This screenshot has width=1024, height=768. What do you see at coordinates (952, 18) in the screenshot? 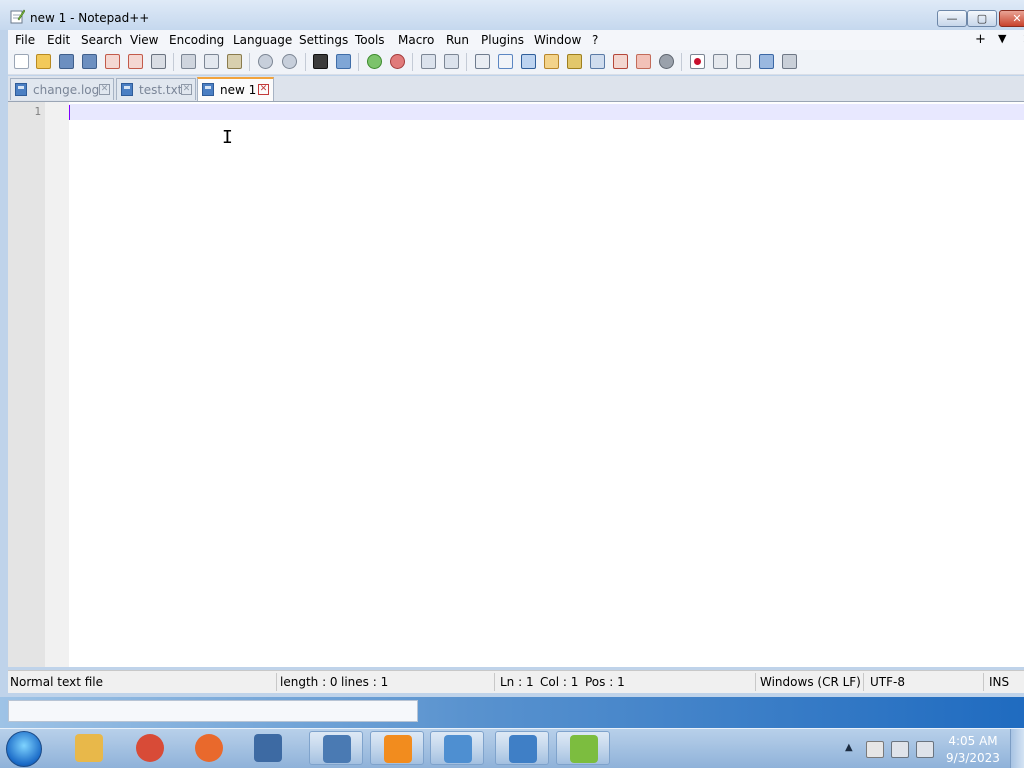
I see `minimize-button: —` at bounding box center [952, 18].